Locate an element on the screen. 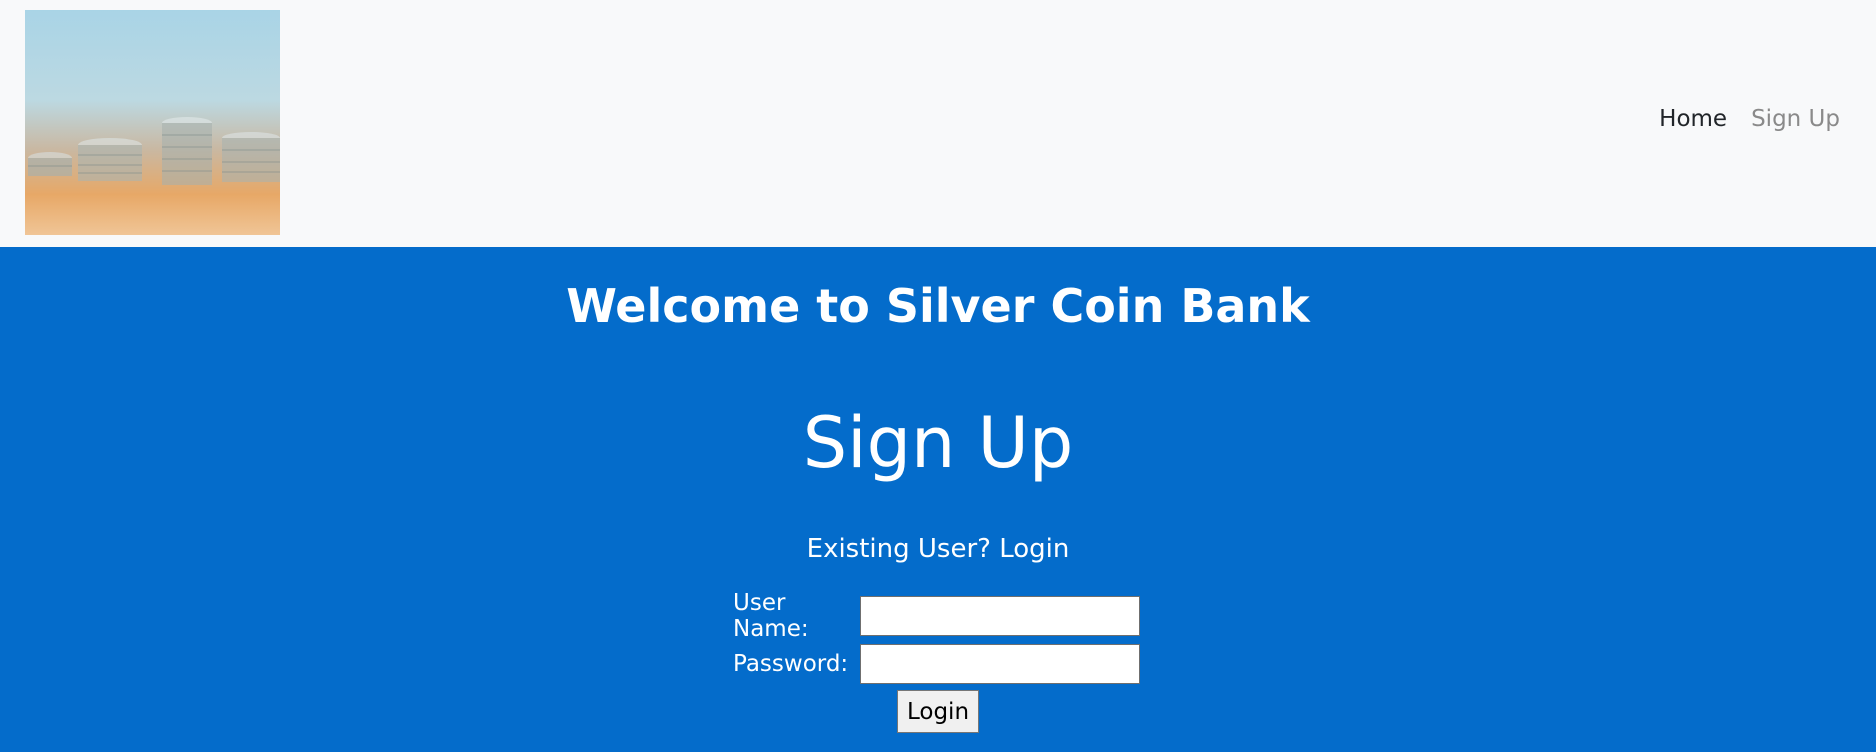 Image resolution: width=1876 pixels, height=752 pixels. username-label: User Name: is located at coordinates (771, 616).